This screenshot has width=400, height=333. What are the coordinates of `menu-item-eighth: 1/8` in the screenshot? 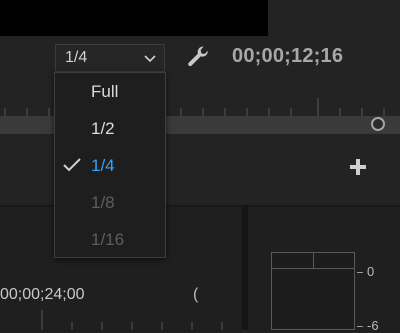 It's located at (110, 203).